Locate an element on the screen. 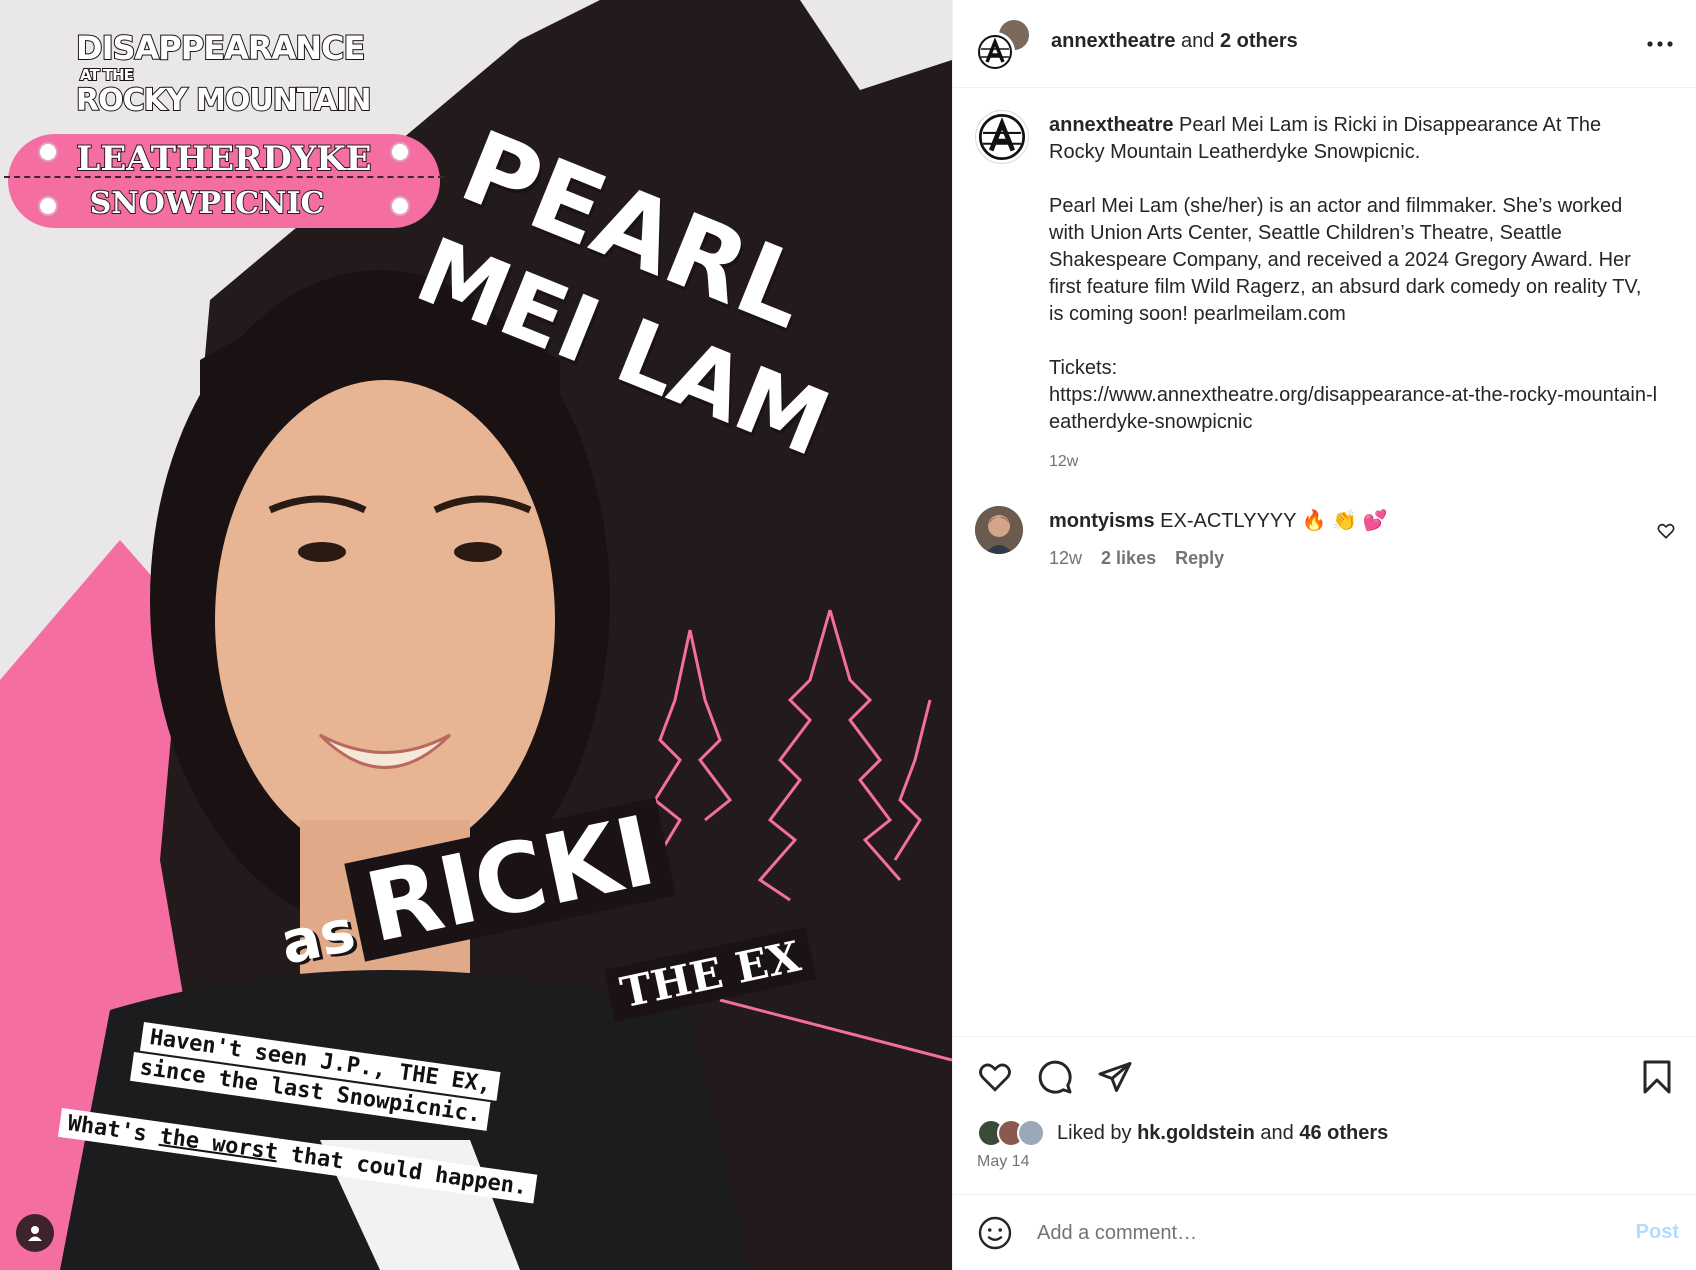 The image size is (1696, 1270). share-button is located at coordinates (1115, 1077).